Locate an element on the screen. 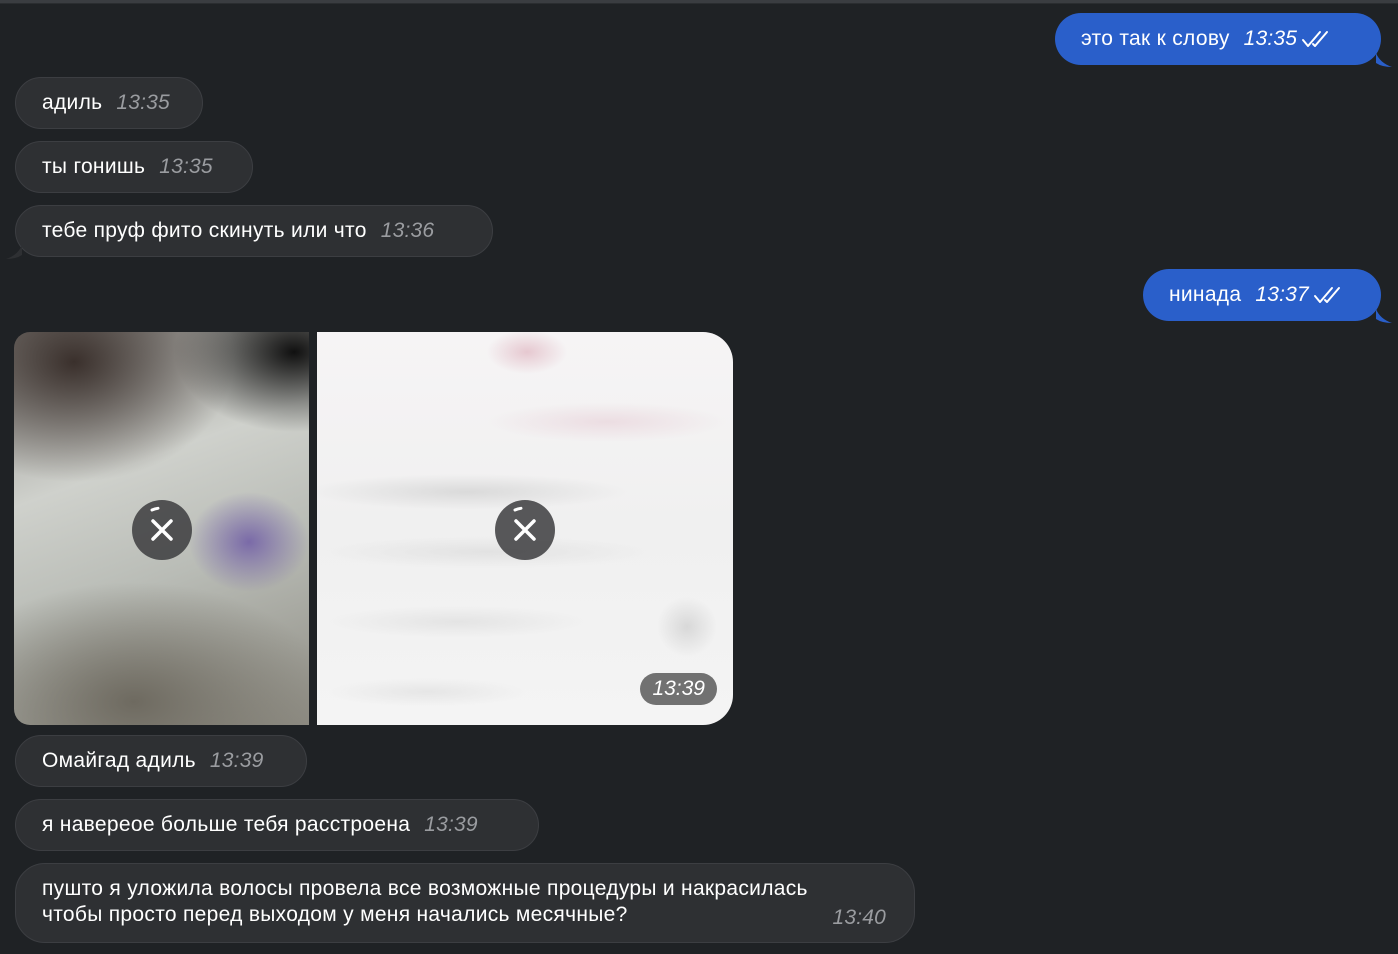  message-time: 13:40 is located at coordinates (859, 917).